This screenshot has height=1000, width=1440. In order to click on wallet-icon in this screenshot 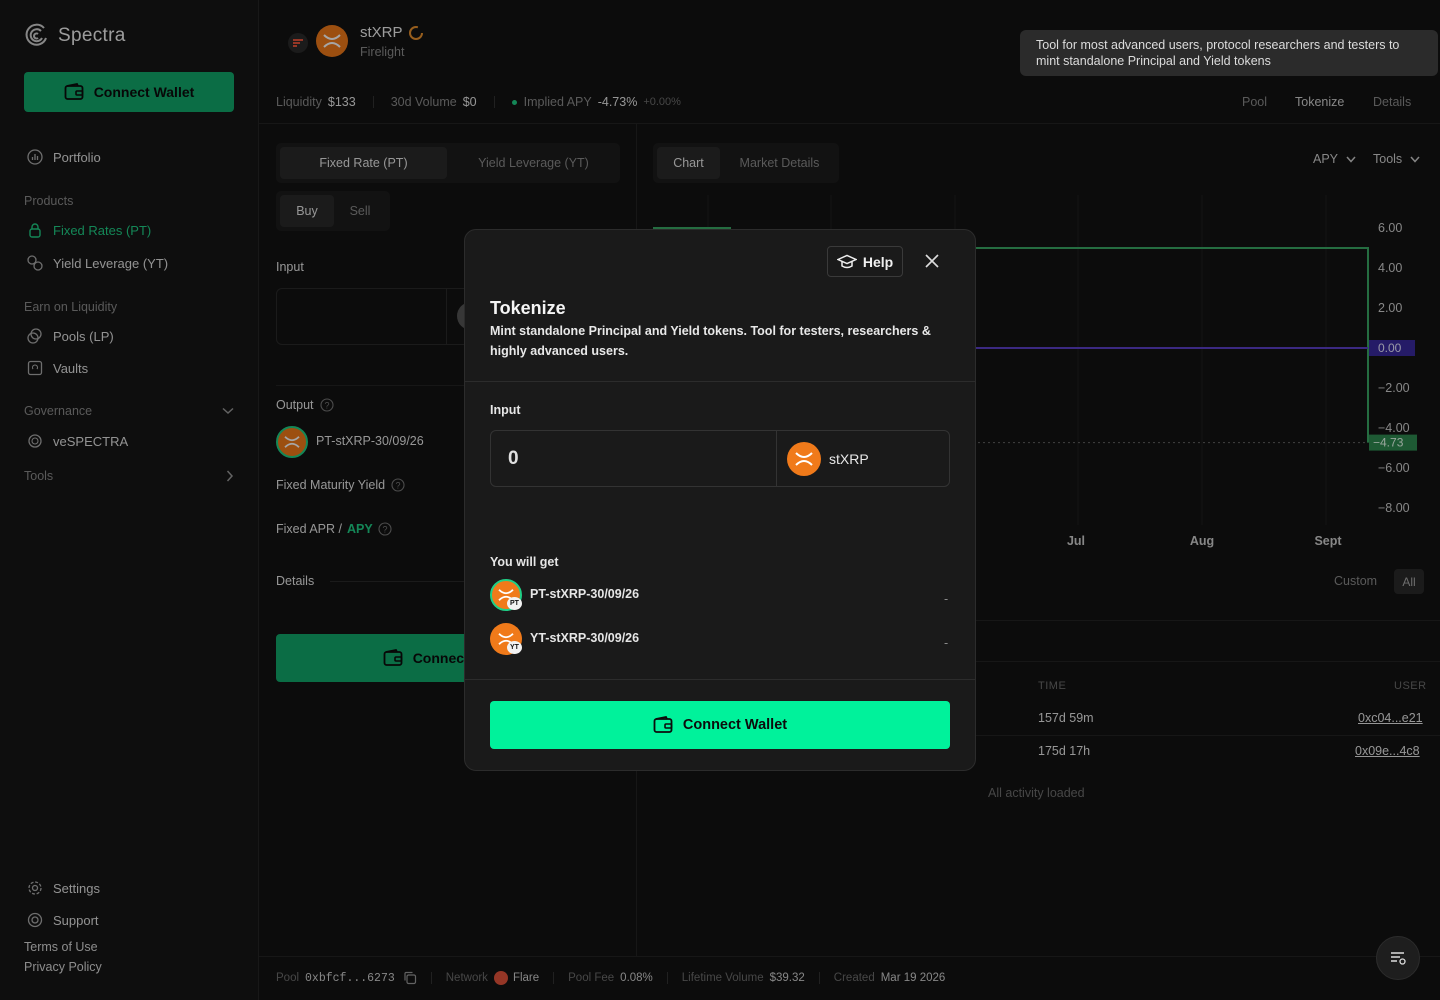, I will do `click(663, 724)`.